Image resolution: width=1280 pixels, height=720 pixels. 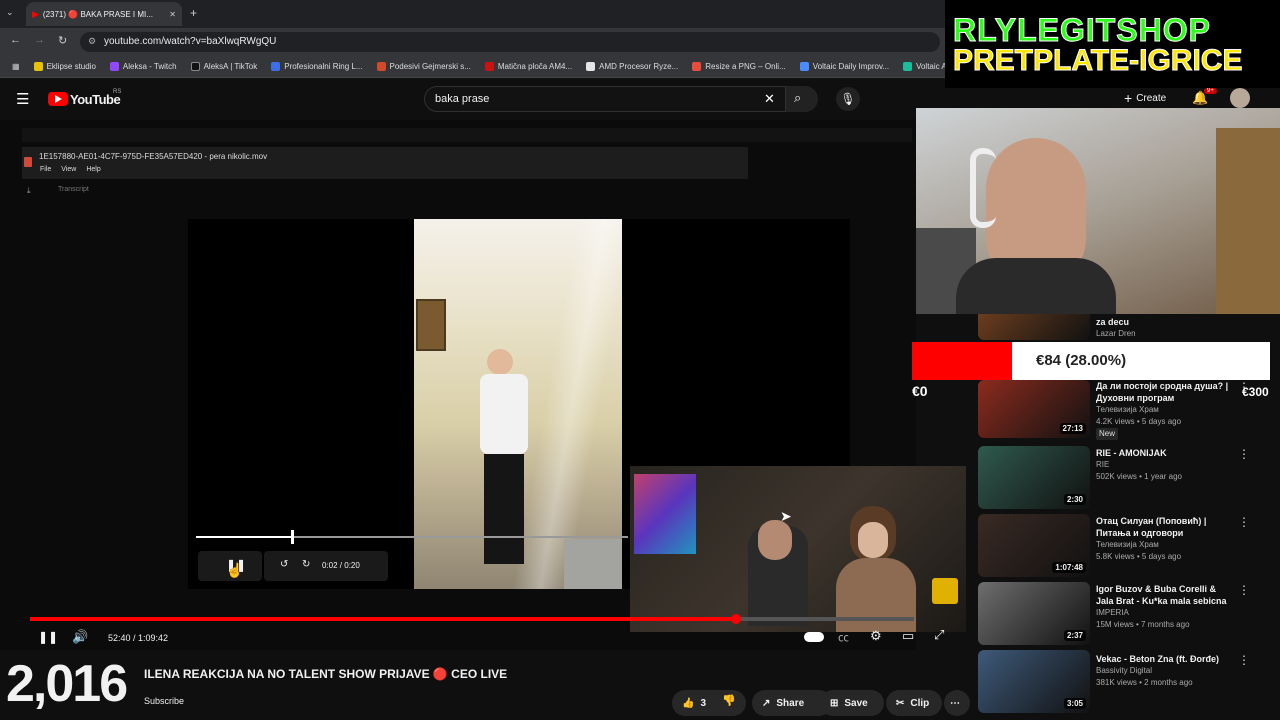 What do you see at coordinates (1072, 428) in the screenshot?
I see `rec-duration: 27:13` at bounding box center [1072, 428].